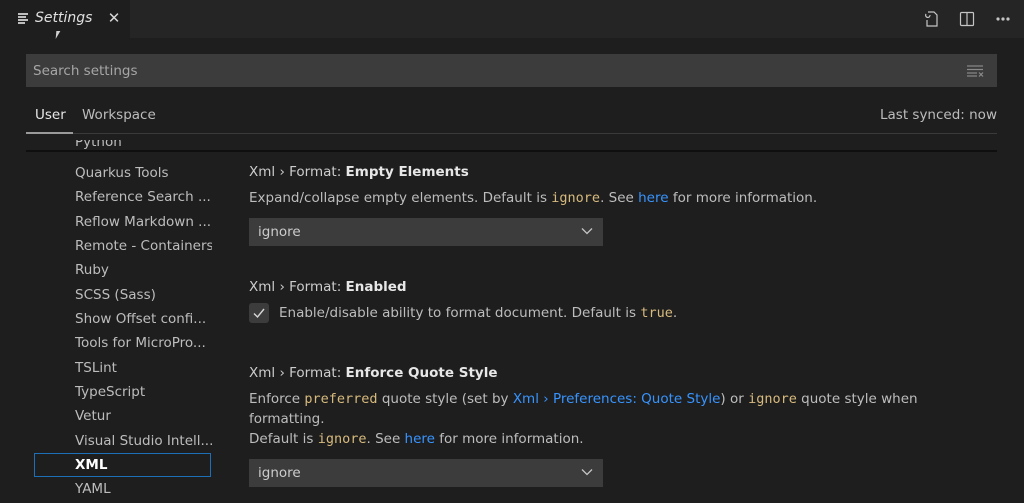 This screenshot has width=1024, height=503. I want to click on quote-style-setting-link: Xml › Preferences: Quote Style, so click(617, 399).